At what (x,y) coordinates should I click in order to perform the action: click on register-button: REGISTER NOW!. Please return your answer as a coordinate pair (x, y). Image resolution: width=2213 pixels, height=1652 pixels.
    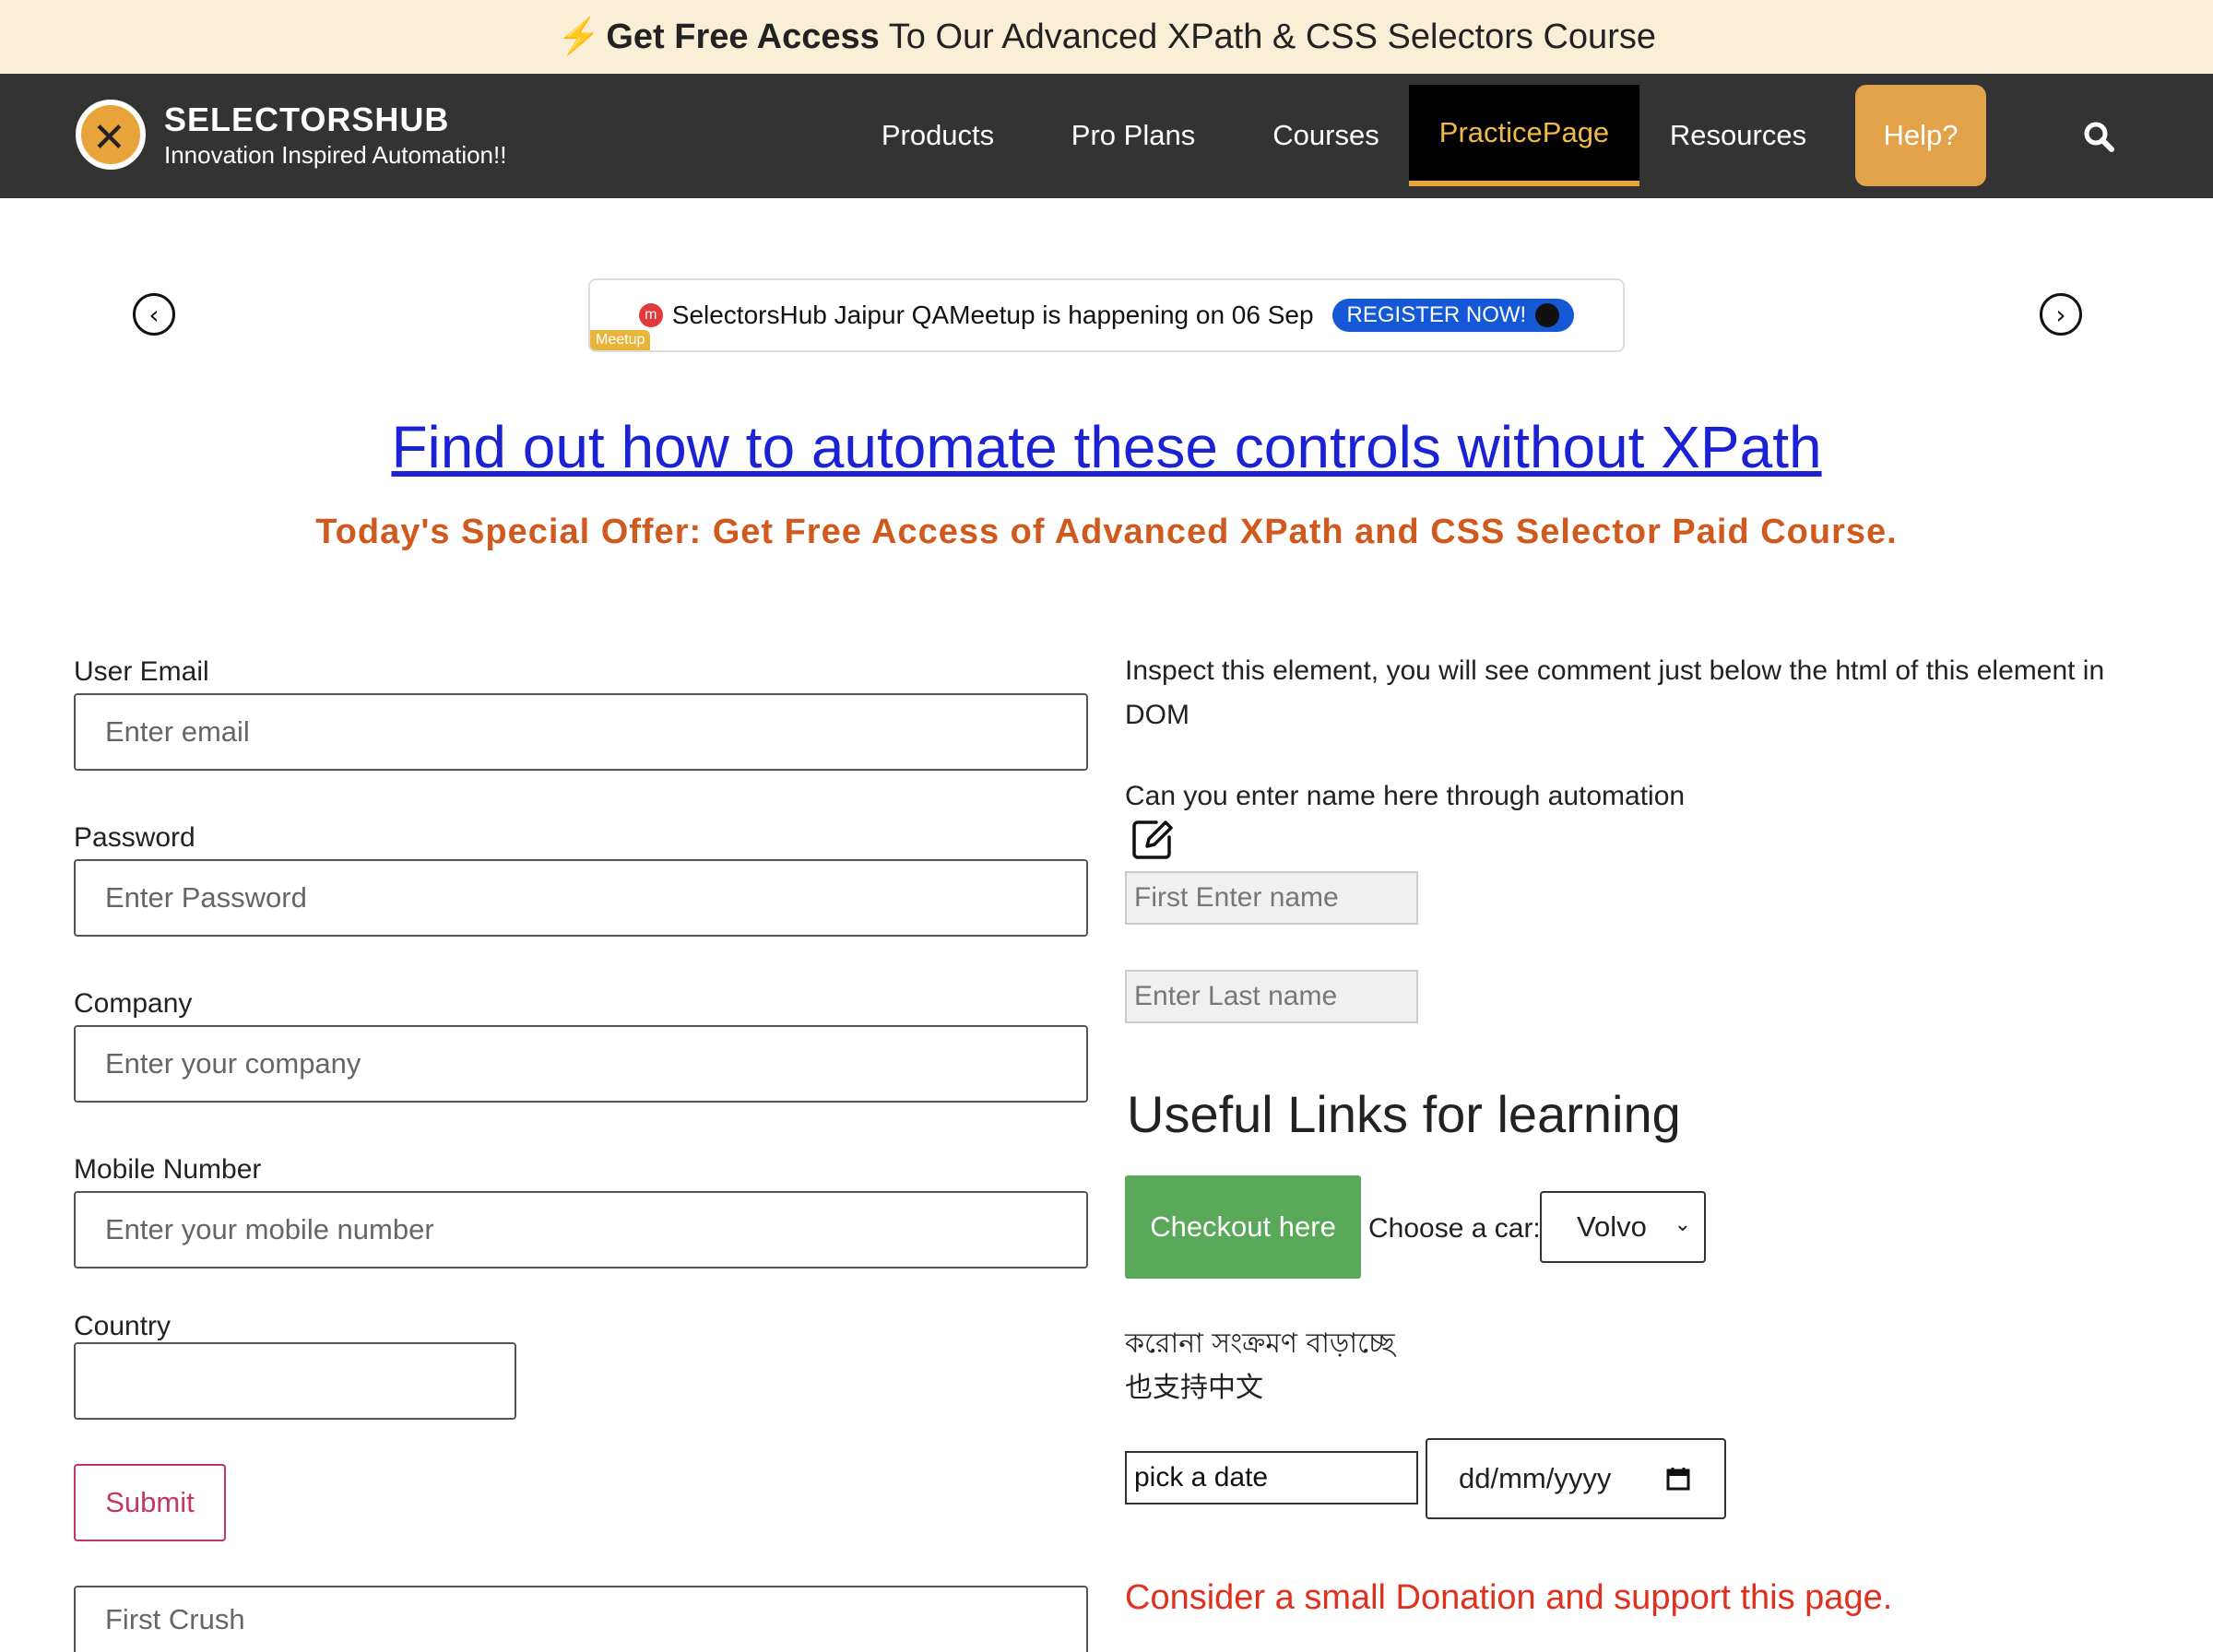
    Looking at the image, I should click on (1453, 315).